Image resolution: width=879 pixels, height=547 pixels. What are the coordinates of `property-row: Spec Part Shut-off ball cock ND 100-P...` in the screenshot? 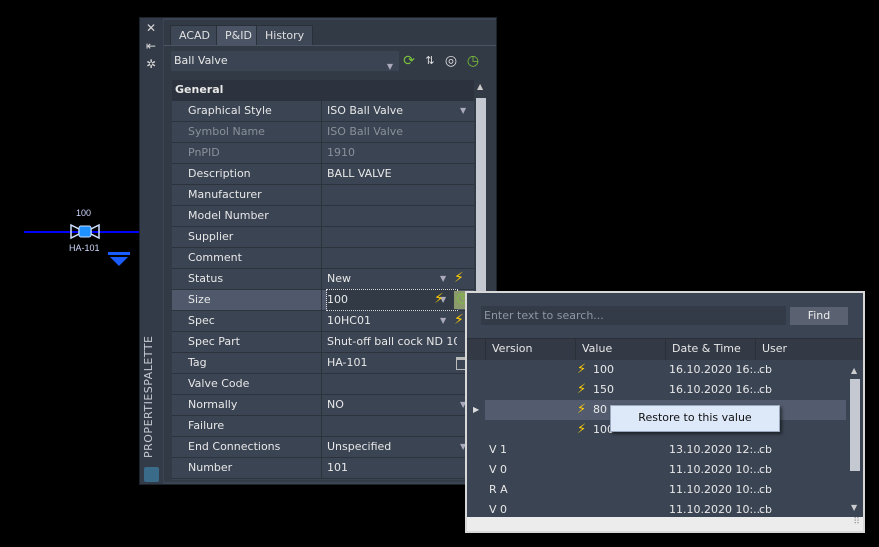 It's located at (323, 342).